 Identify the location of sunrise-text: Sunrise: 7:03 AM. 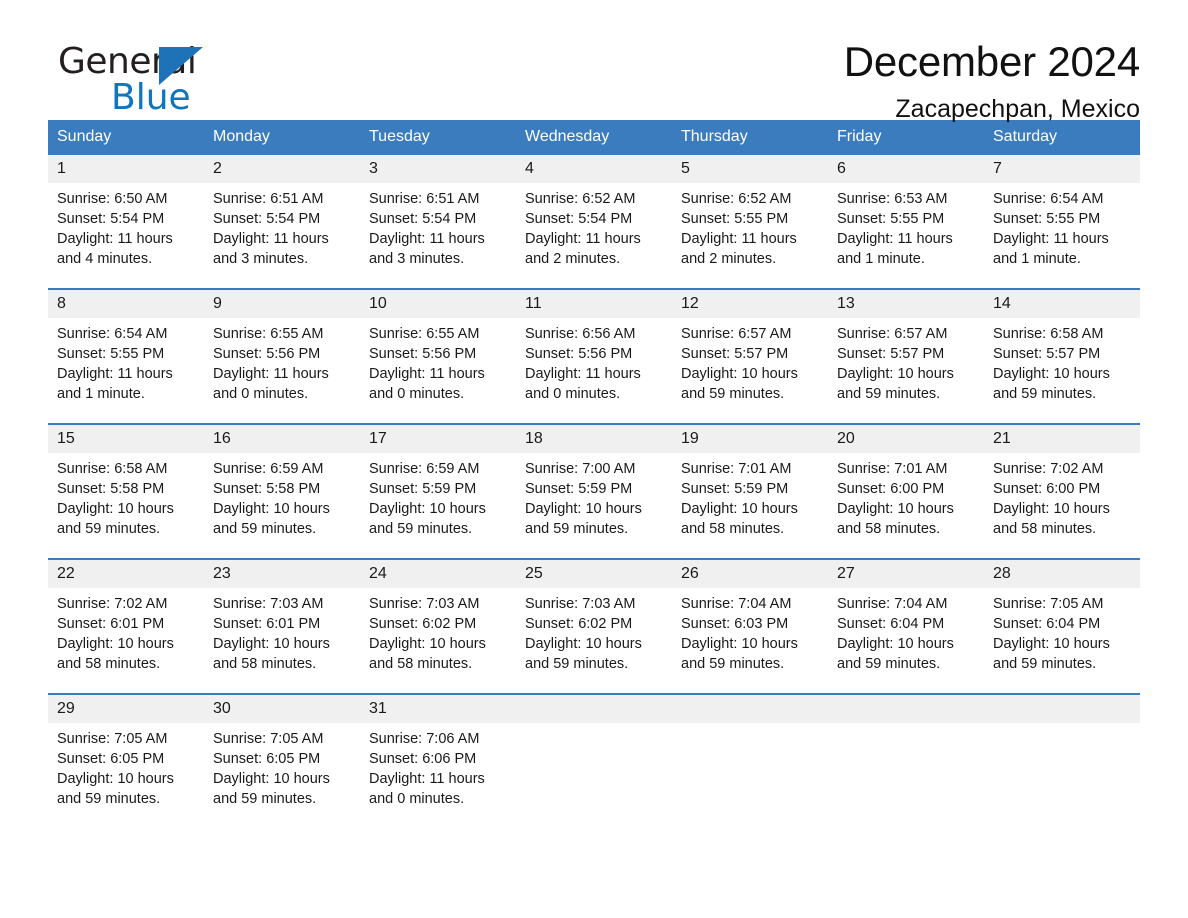
(268, 604).